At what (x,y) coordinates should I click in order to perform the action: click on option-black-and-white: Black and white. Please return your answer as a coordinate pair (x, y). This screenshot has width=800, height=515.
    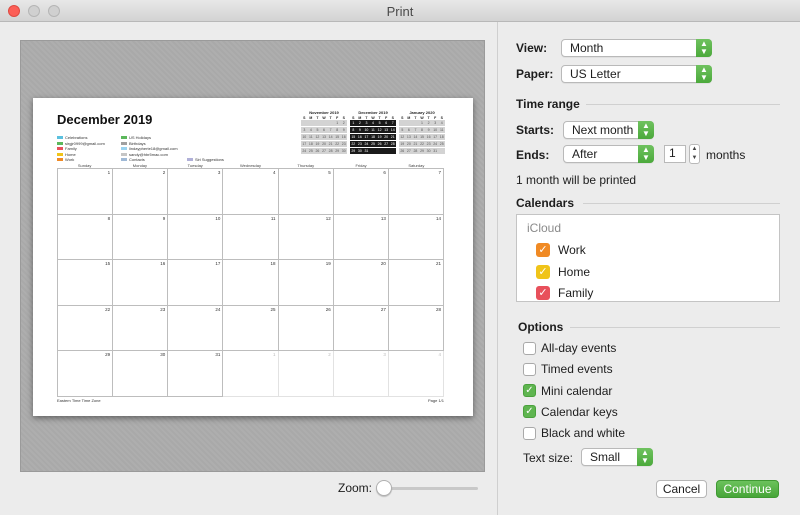
    Looking at the image, I should click on (574, 433).